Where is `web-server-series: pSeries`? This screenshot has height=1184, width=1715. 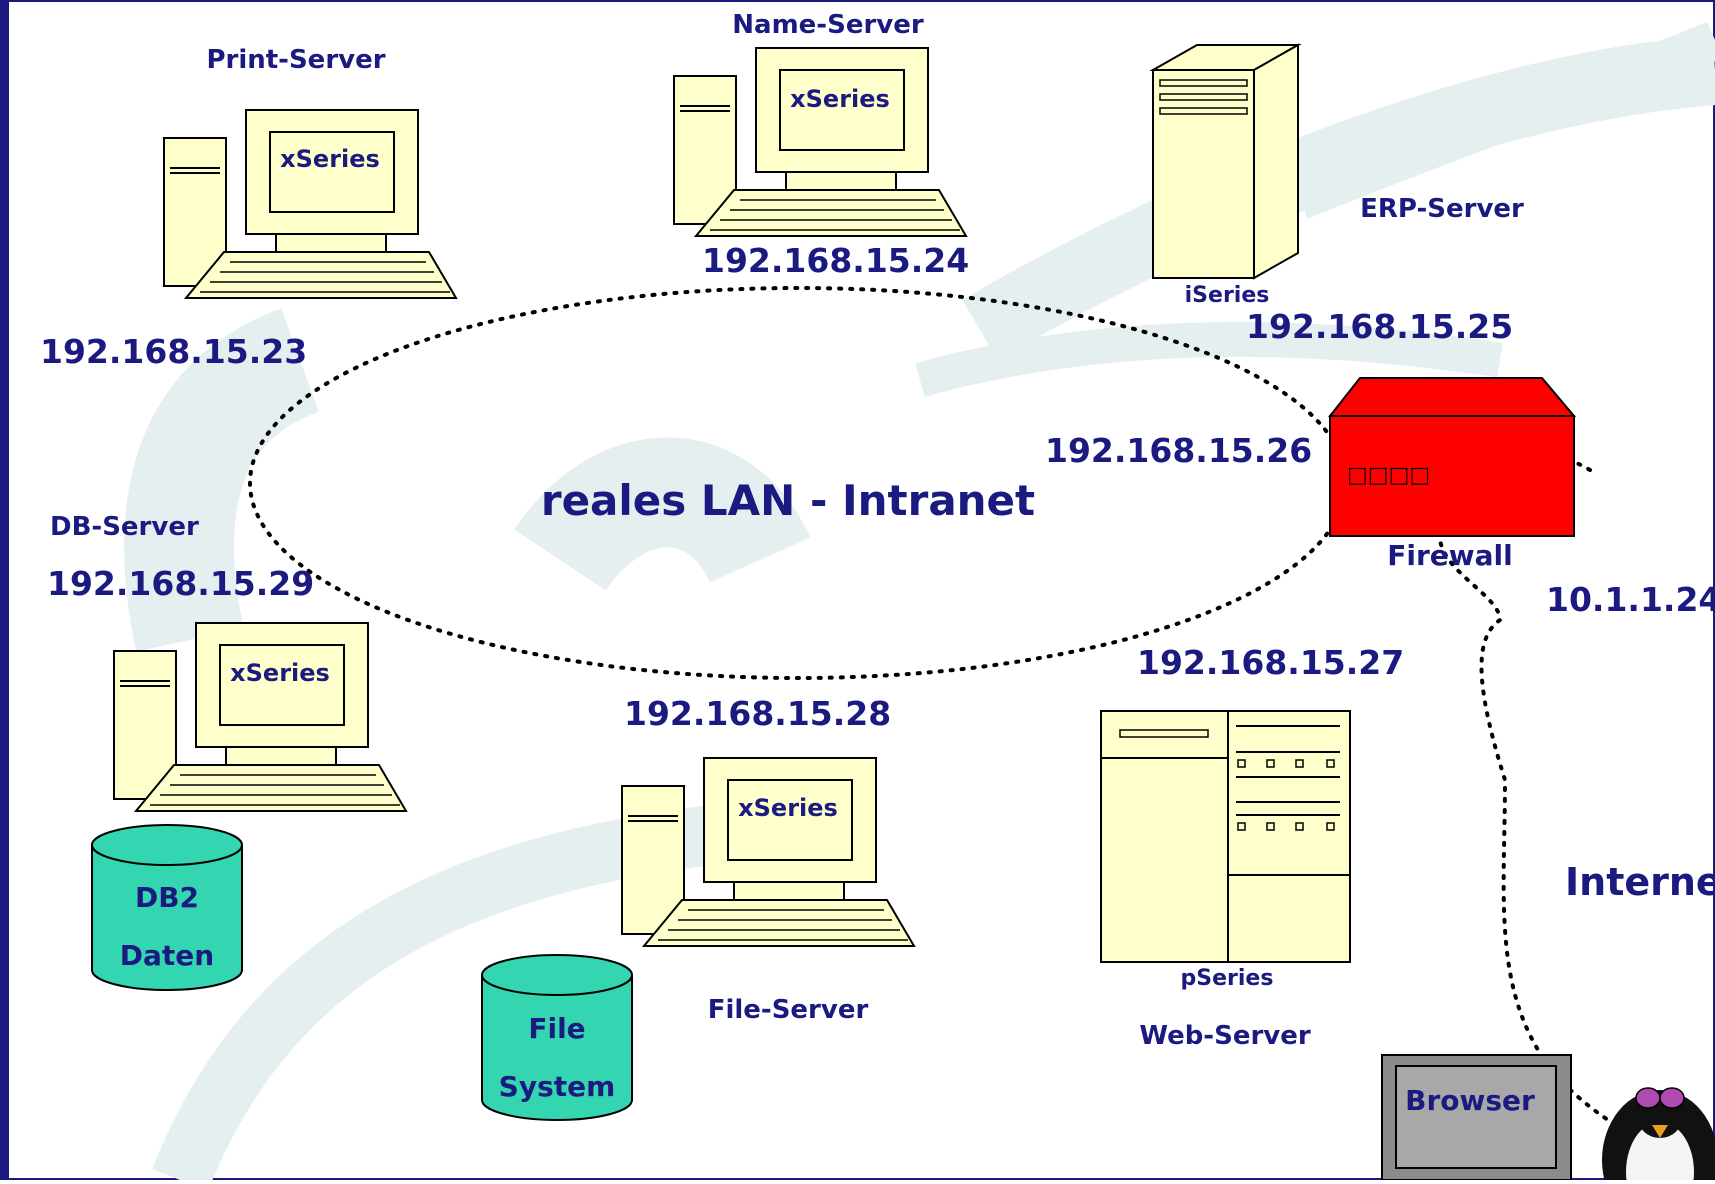 web-server-series: pSeries is located at coordinates (1227, 978).